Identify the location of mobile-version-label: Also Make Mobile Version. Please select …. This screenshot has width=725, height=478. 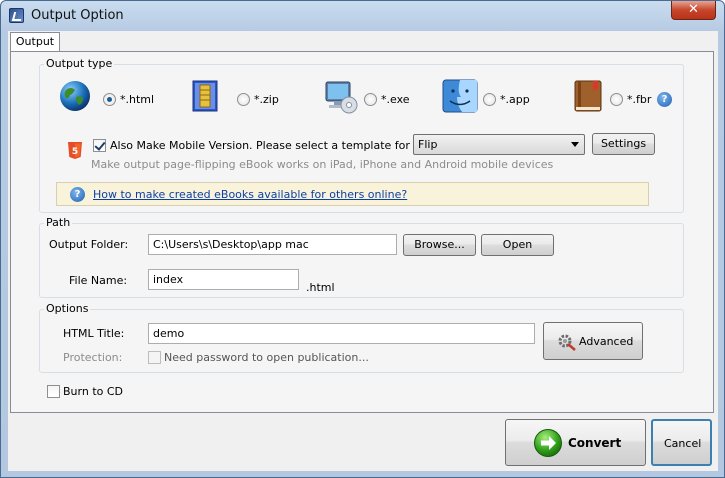
(282, 145).